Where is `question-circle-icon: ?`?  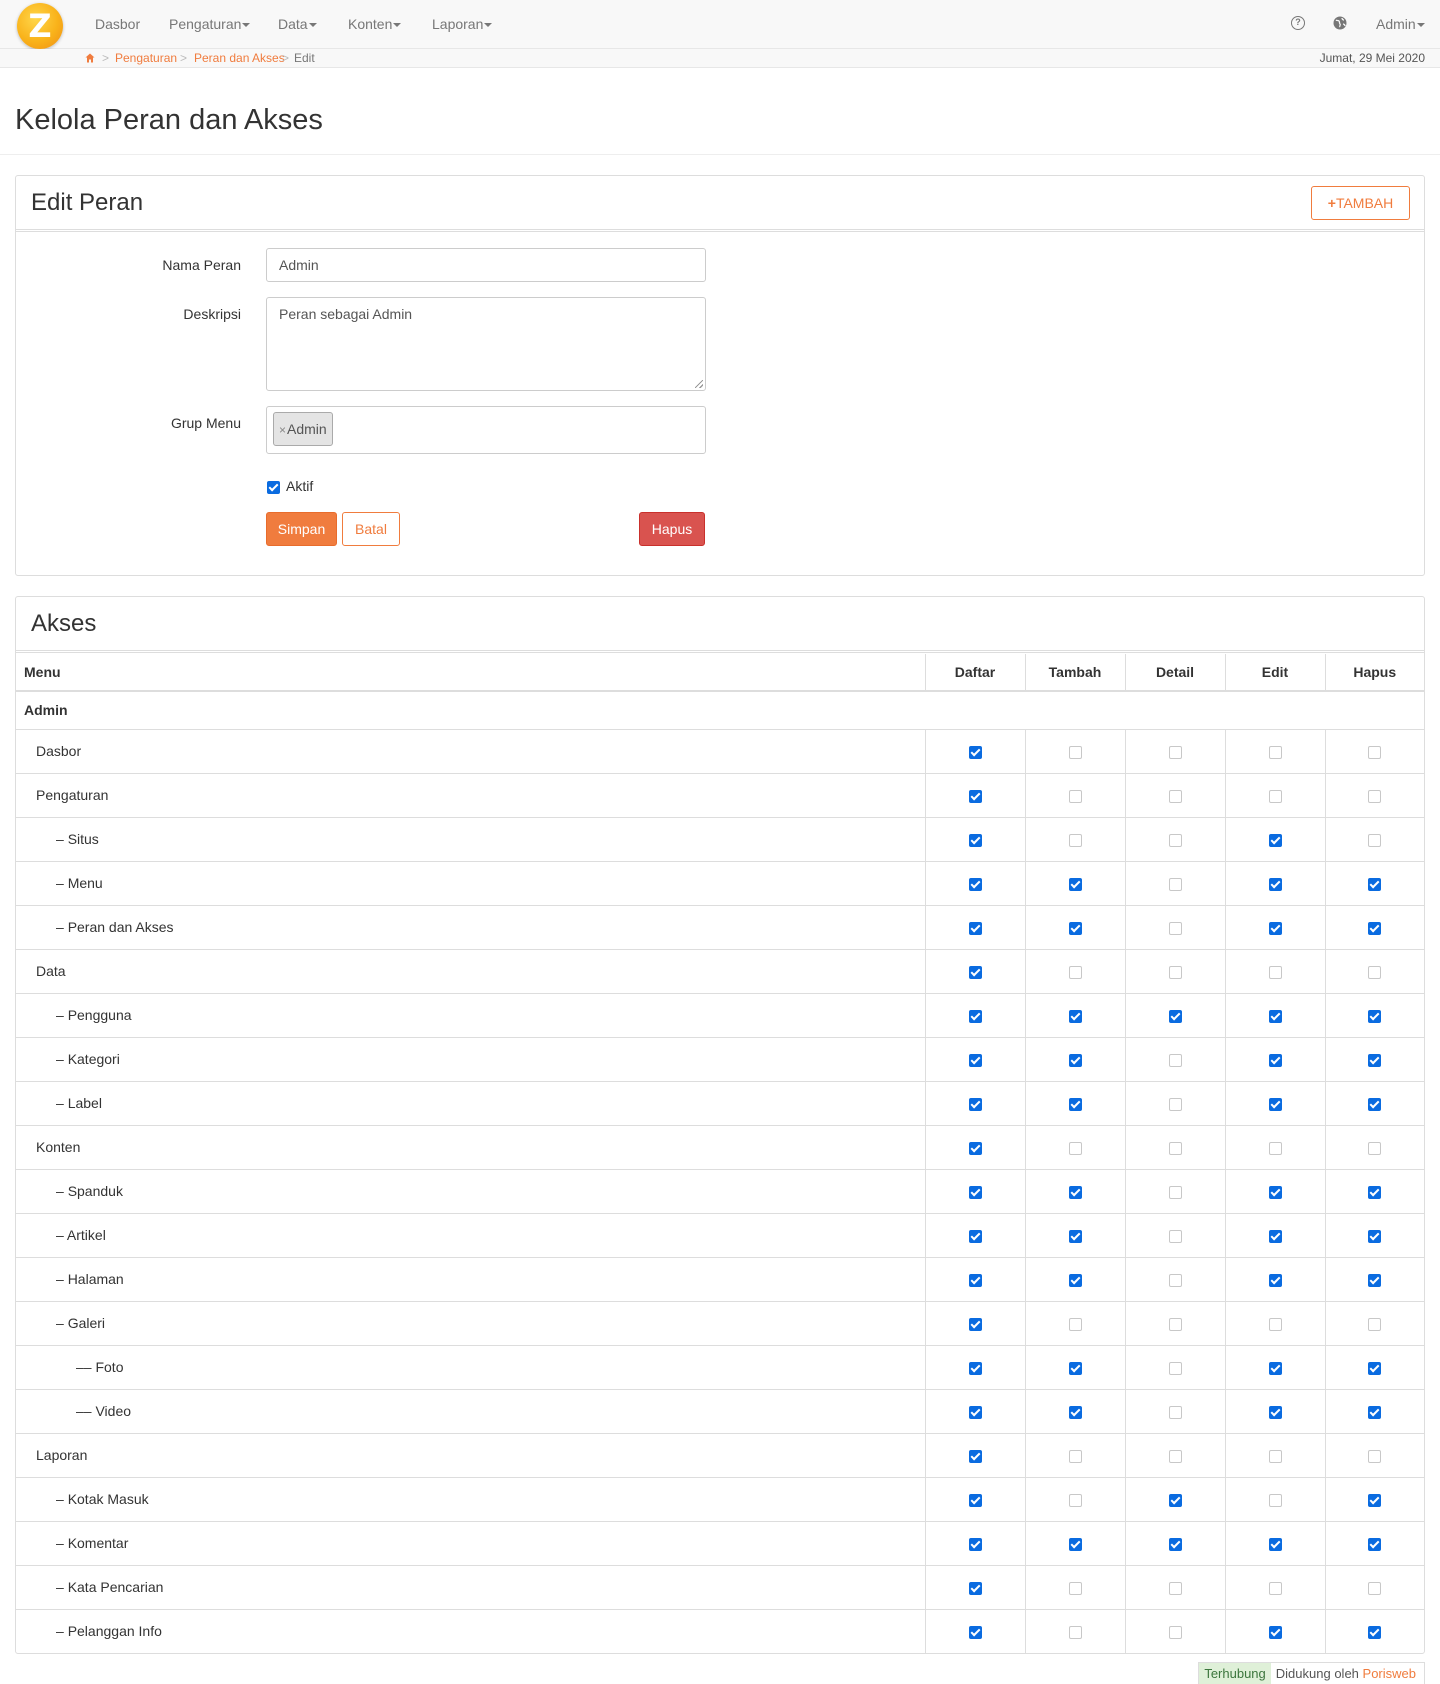
question-circle-icon: ? is located at coordinates (1298, 23).